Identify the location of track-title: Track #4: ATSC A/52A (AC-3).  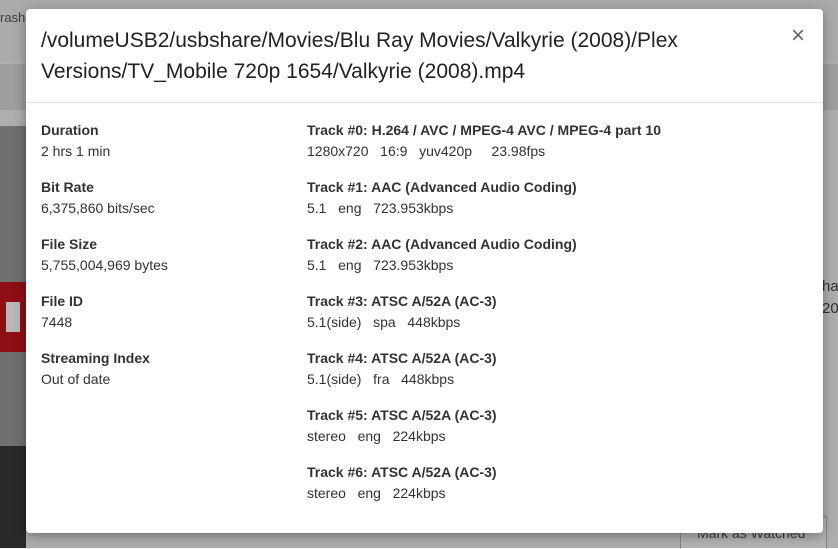
(402, 358).